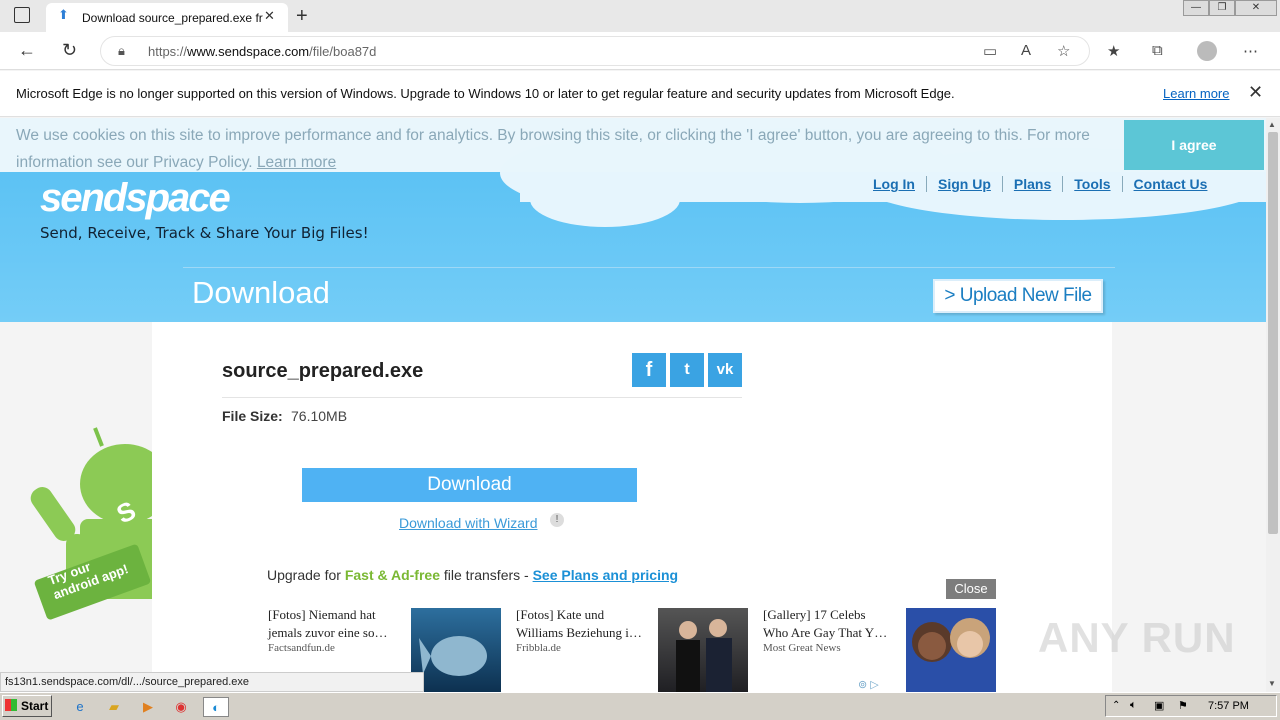  What do you see at coordinates (302, 16) in the screenshot?
I see `new-tab-button: +` at bounding box center [302, 16].